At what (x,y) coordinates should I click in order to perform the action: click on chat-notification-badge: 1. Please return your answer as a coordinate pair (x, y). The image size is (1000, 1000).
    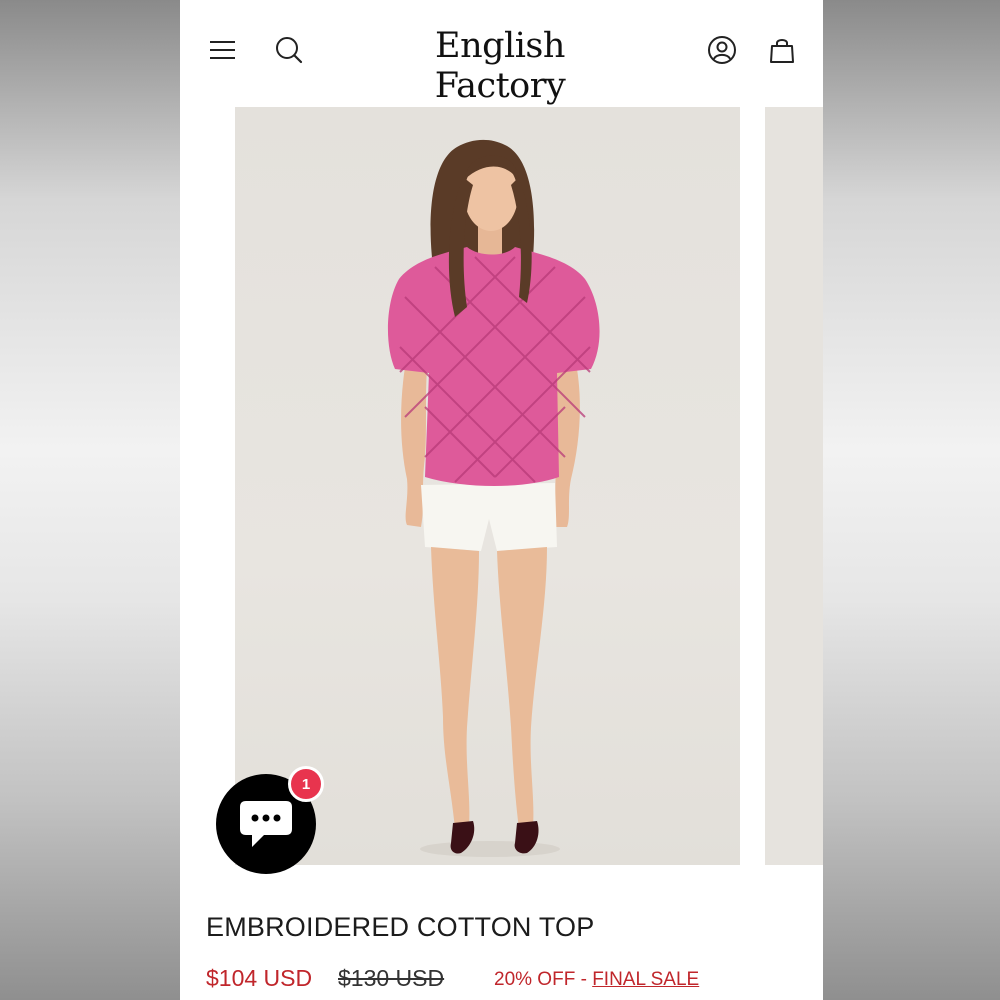
    Looking at the image, I should click on (306, 784).